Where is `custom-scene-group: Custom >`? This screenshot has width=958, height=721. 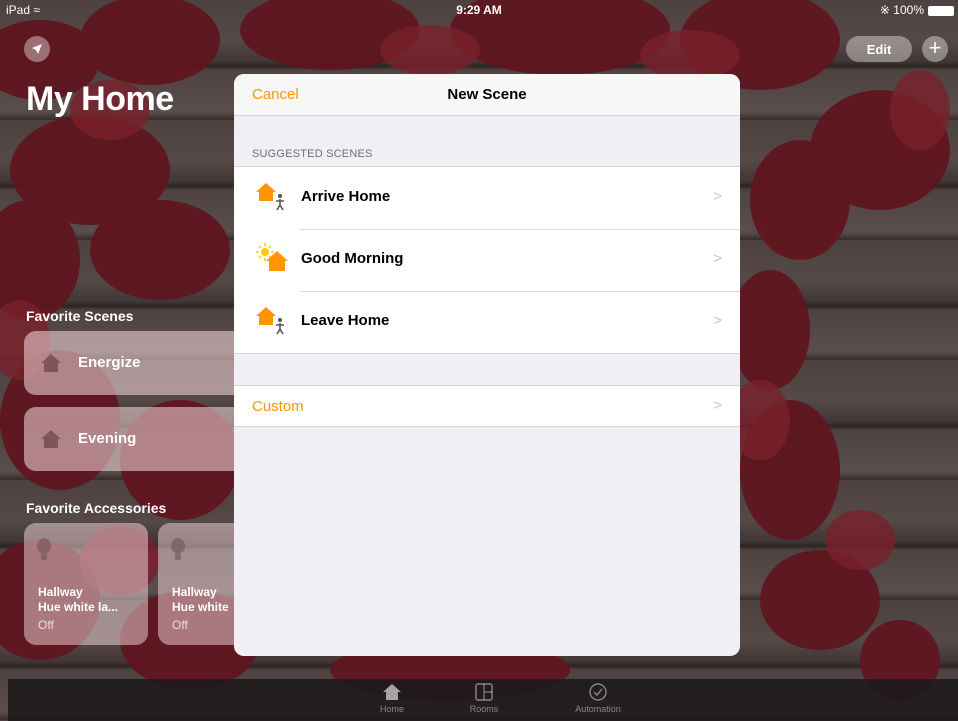
custom-scene-group: Custom > is located at coordinates (487, 406).